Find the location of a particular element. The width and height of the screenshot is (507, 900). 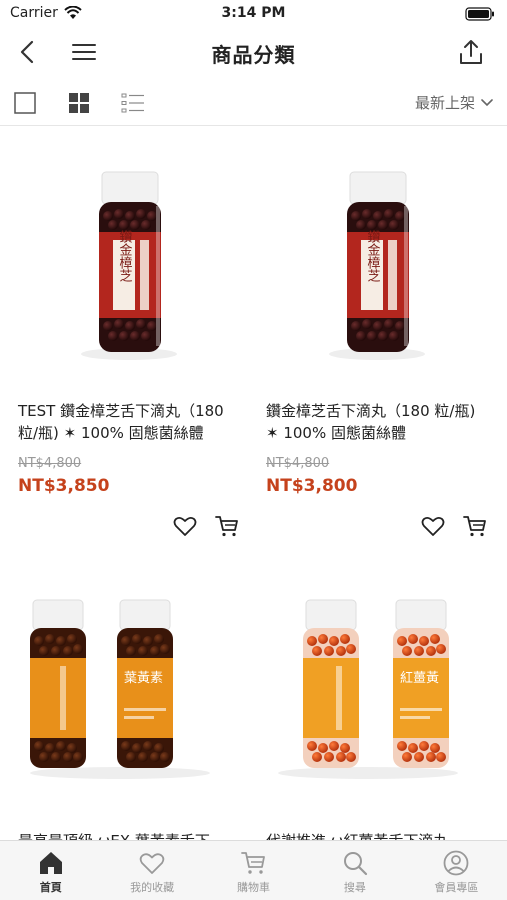

tab-label: 購物車 is located at coordinates (254, 887).